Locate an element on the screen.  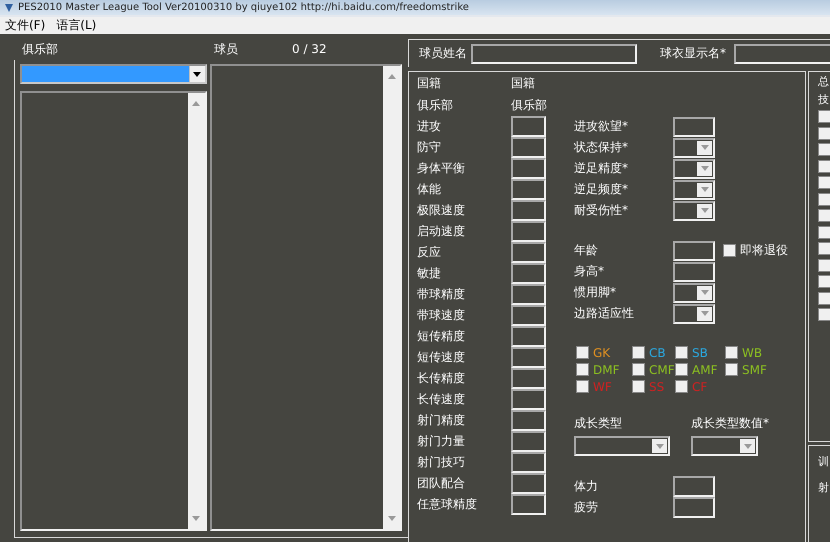
growth-label: 成长类型 is located at coordinates (598, 423).